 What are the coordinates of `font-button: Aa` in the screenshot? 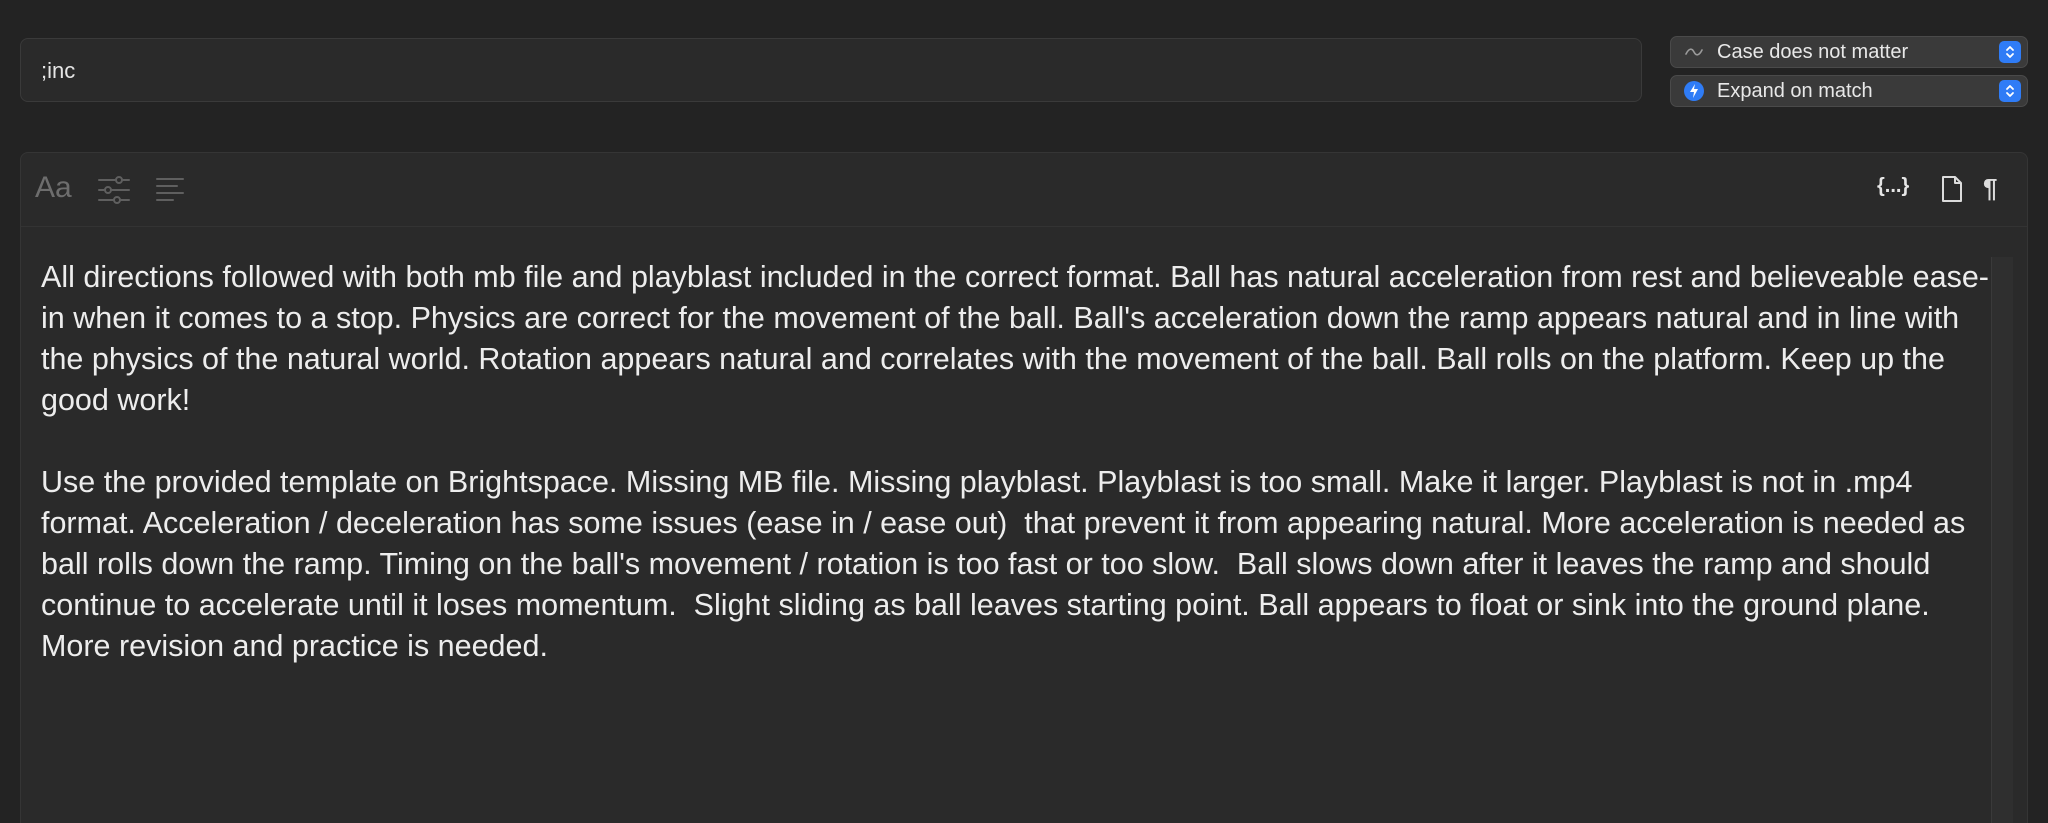 It's located at (53, 188).